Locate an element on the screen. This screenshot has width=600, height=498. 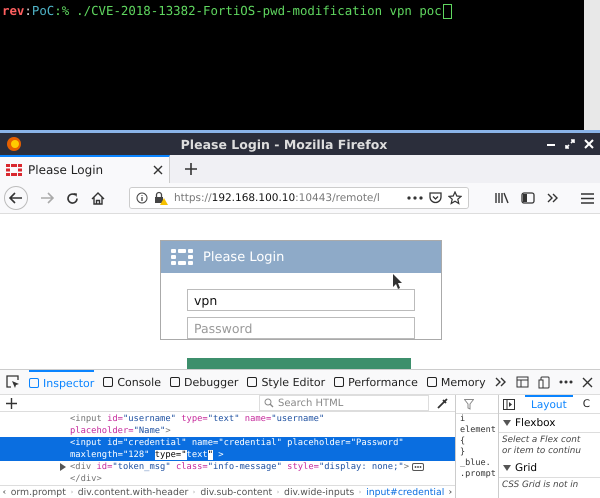
add-icon is located at coordinates (11, 403).